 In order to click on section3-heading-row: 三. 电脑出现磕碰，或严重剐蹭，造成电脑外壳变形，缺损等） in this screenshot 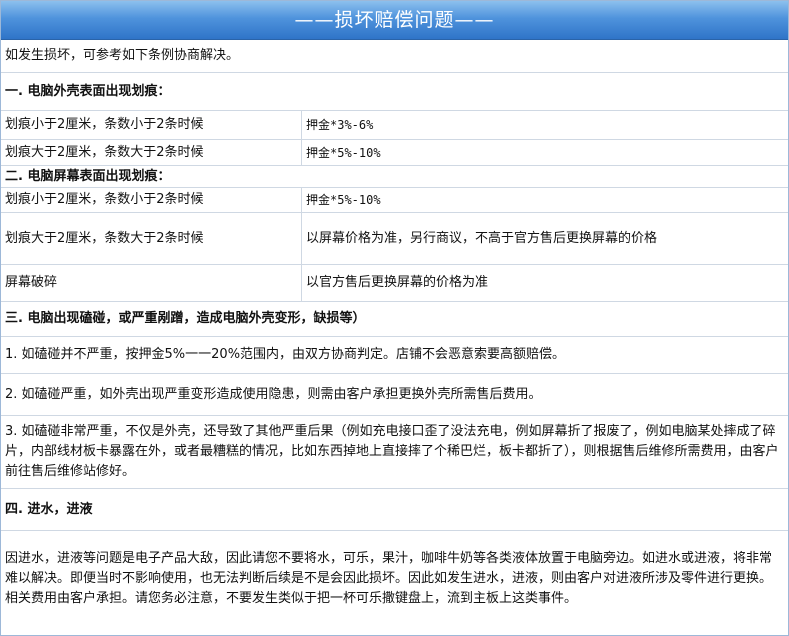, I will do `click(394, 319)`.